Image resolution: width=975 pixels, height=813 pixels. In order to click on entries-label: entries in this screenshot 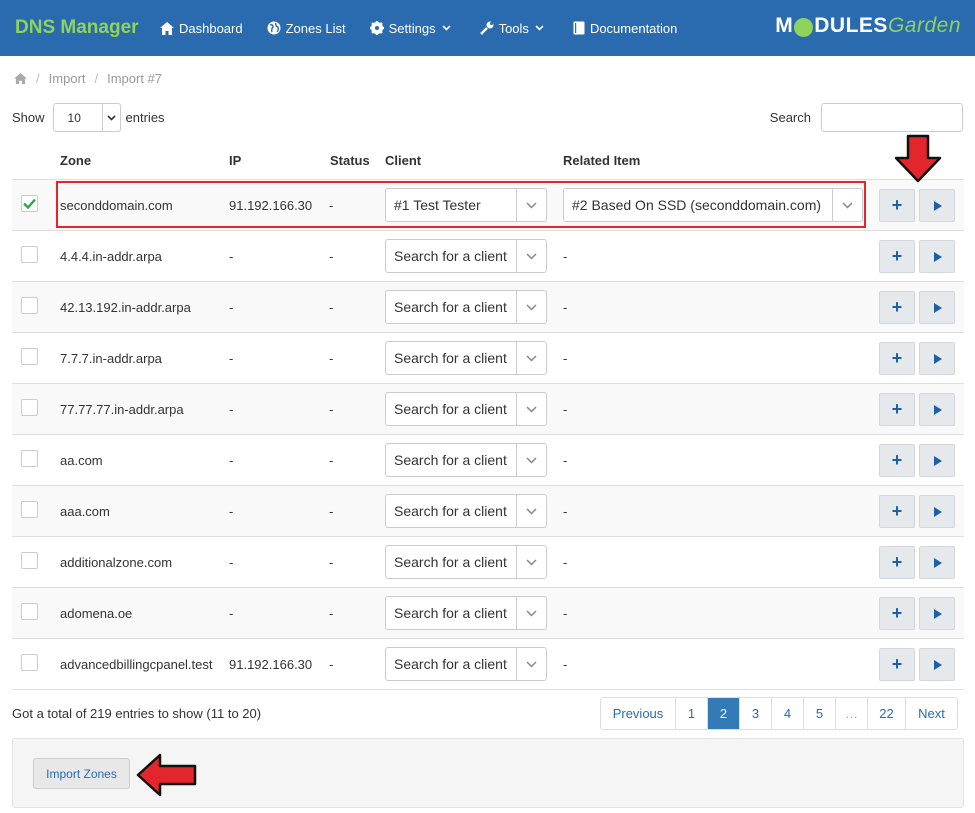, I will do `click(145, 117)`.